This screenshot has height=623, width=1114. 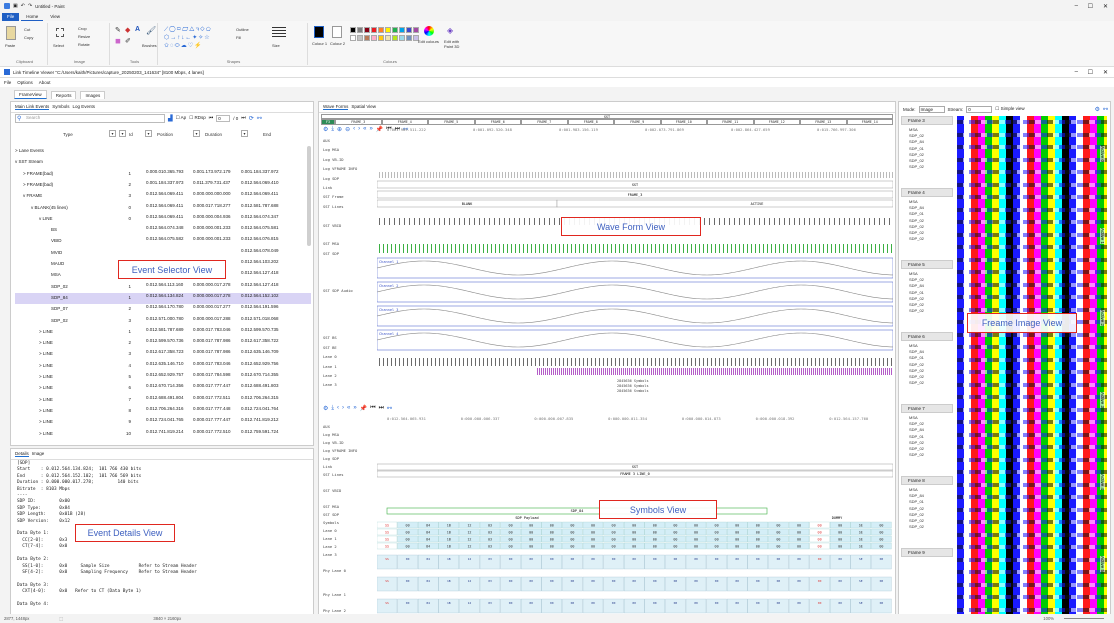 I want to click on brushes-button: Brushes, so click(x=149, y=45).